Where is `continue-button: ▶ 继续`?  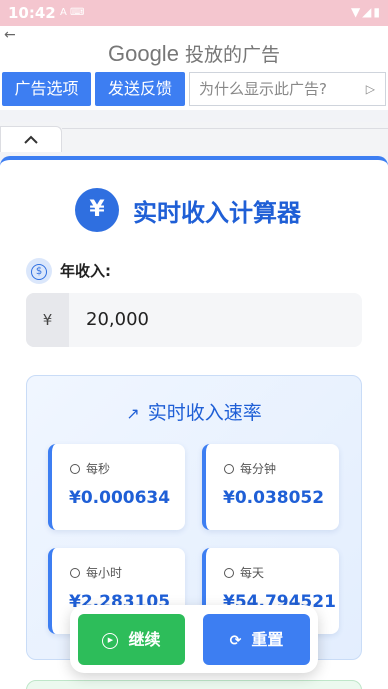
continue-button: ▶ 继续 is located at coordinates (131, 639).